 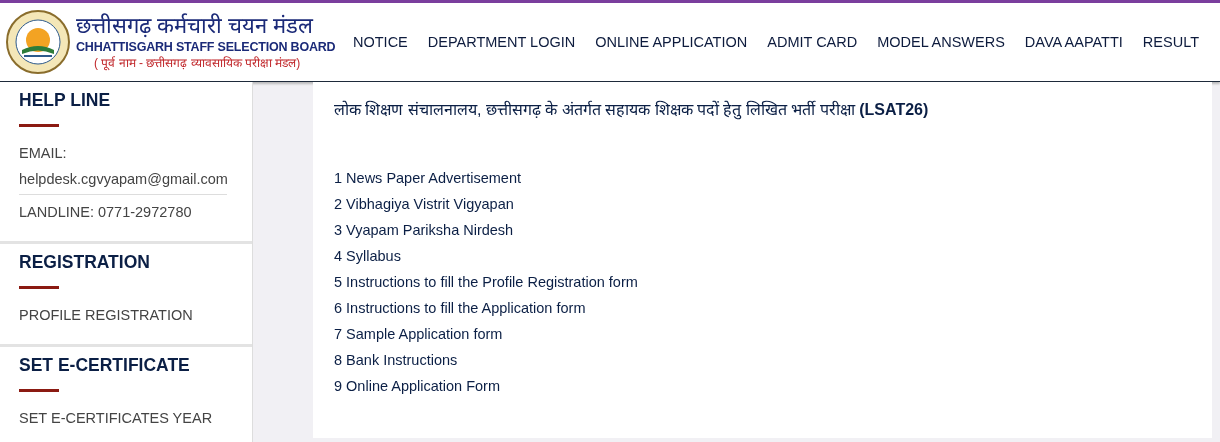 I want to click on sidebar-link: SET E-CERTIFICATES YEAR, so click(x=126, y=418).